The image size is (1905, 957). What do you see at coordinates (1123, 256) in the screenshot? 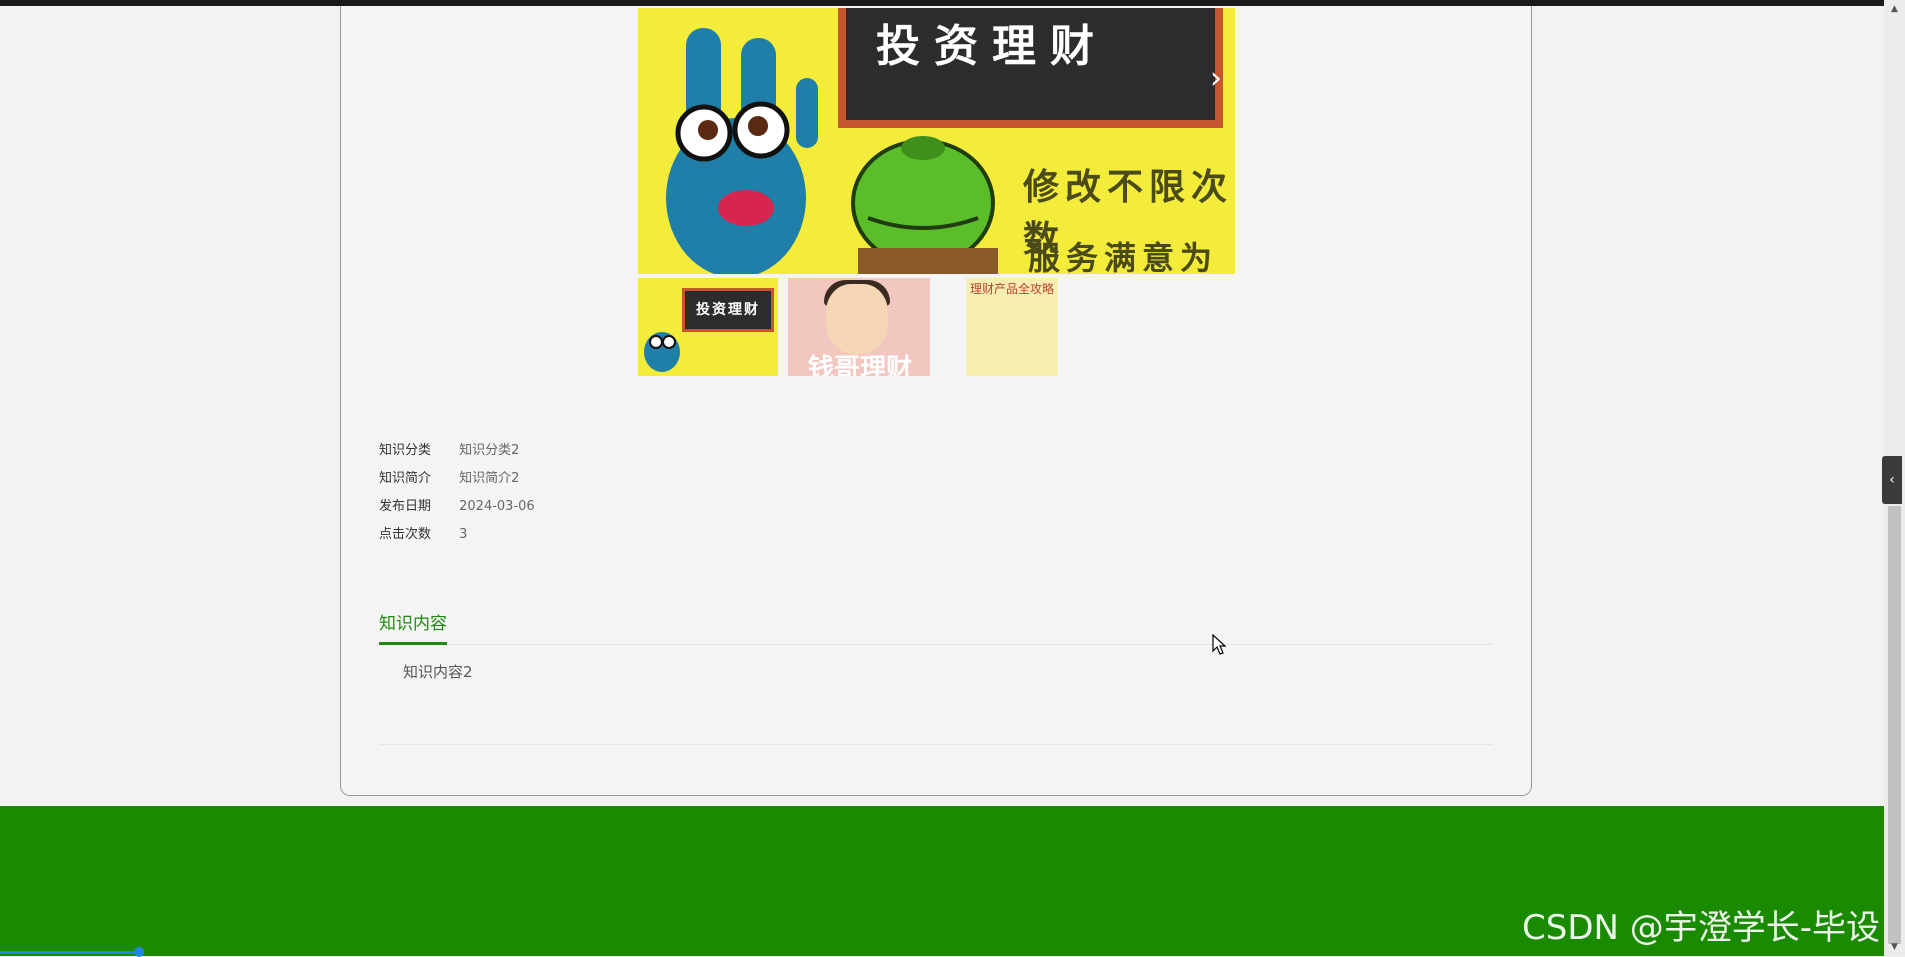
I see `slogan-line-2: 服务满意为止` at bounding box center [1123, 256].